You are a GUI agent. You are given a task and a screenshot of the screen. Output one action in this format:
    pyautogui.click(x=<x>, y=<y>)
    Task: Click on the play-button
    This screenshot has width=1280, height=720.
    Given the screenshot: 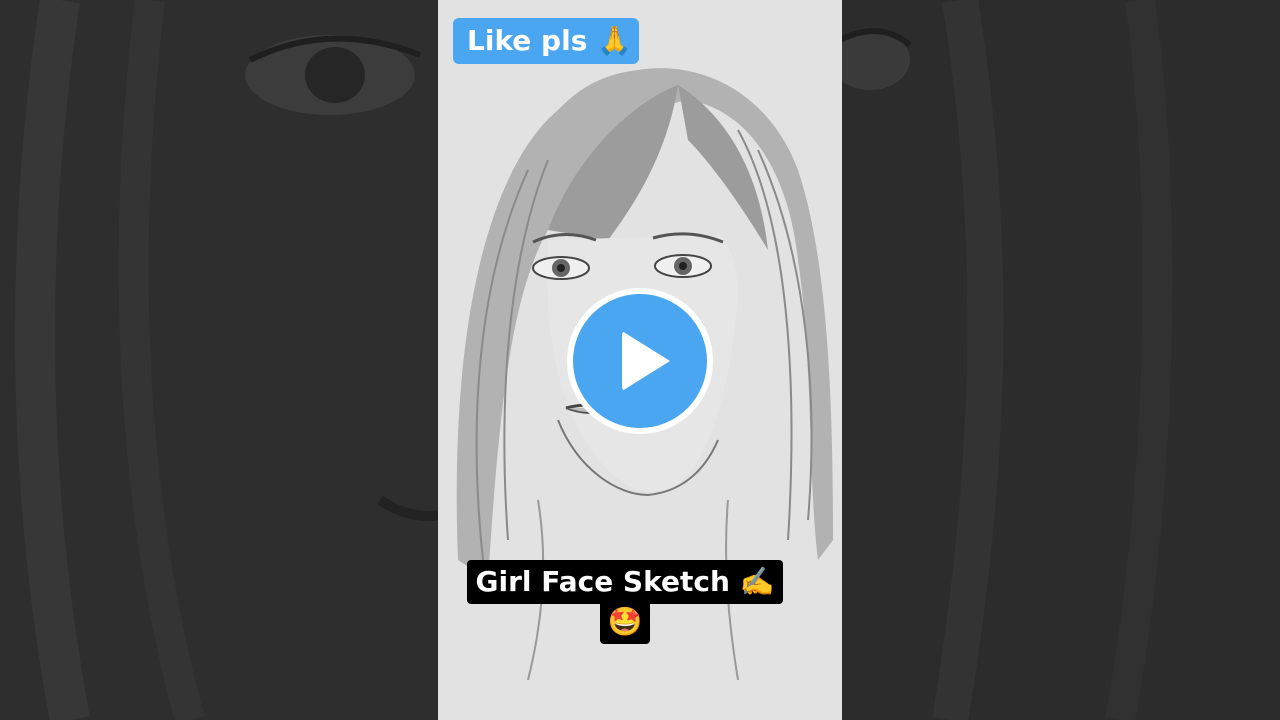 What is the action you would take?
    pyautogui.click(x=640, y=361)
    